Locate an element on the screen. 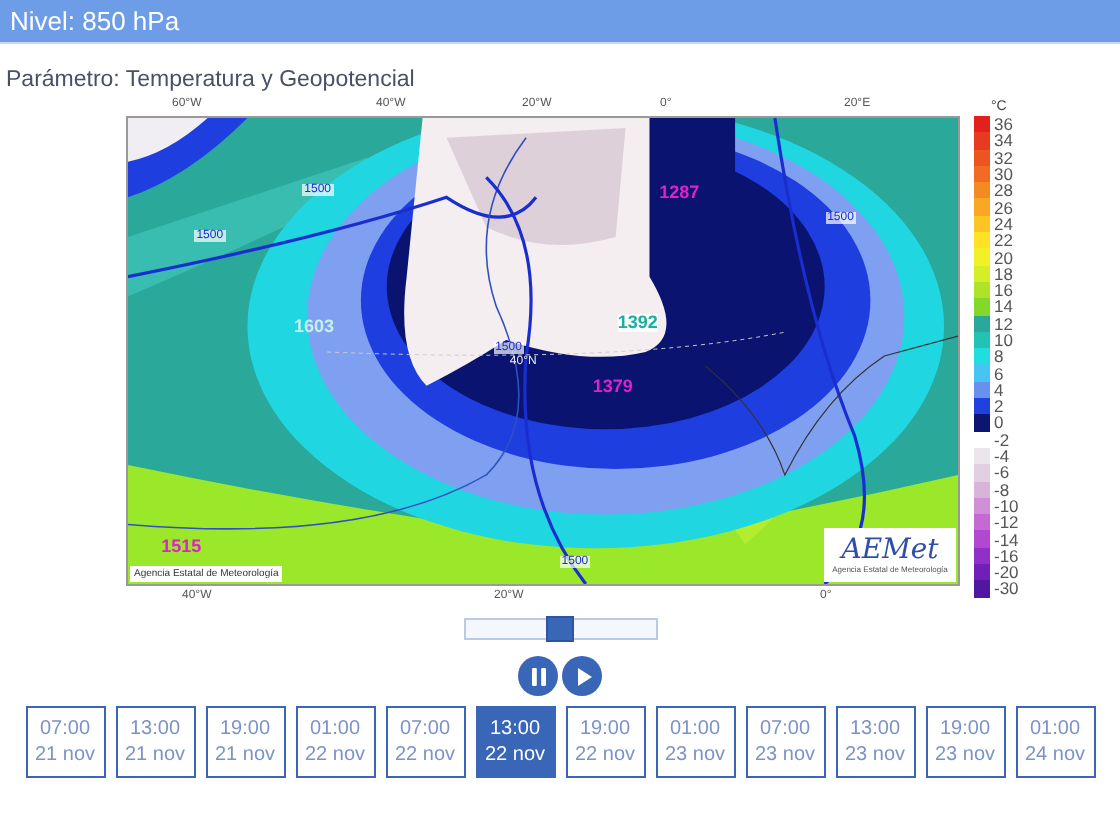 The width and height of the screenshot is (1120, 822). legend-label: 8 is located at coordinates (999, 356).